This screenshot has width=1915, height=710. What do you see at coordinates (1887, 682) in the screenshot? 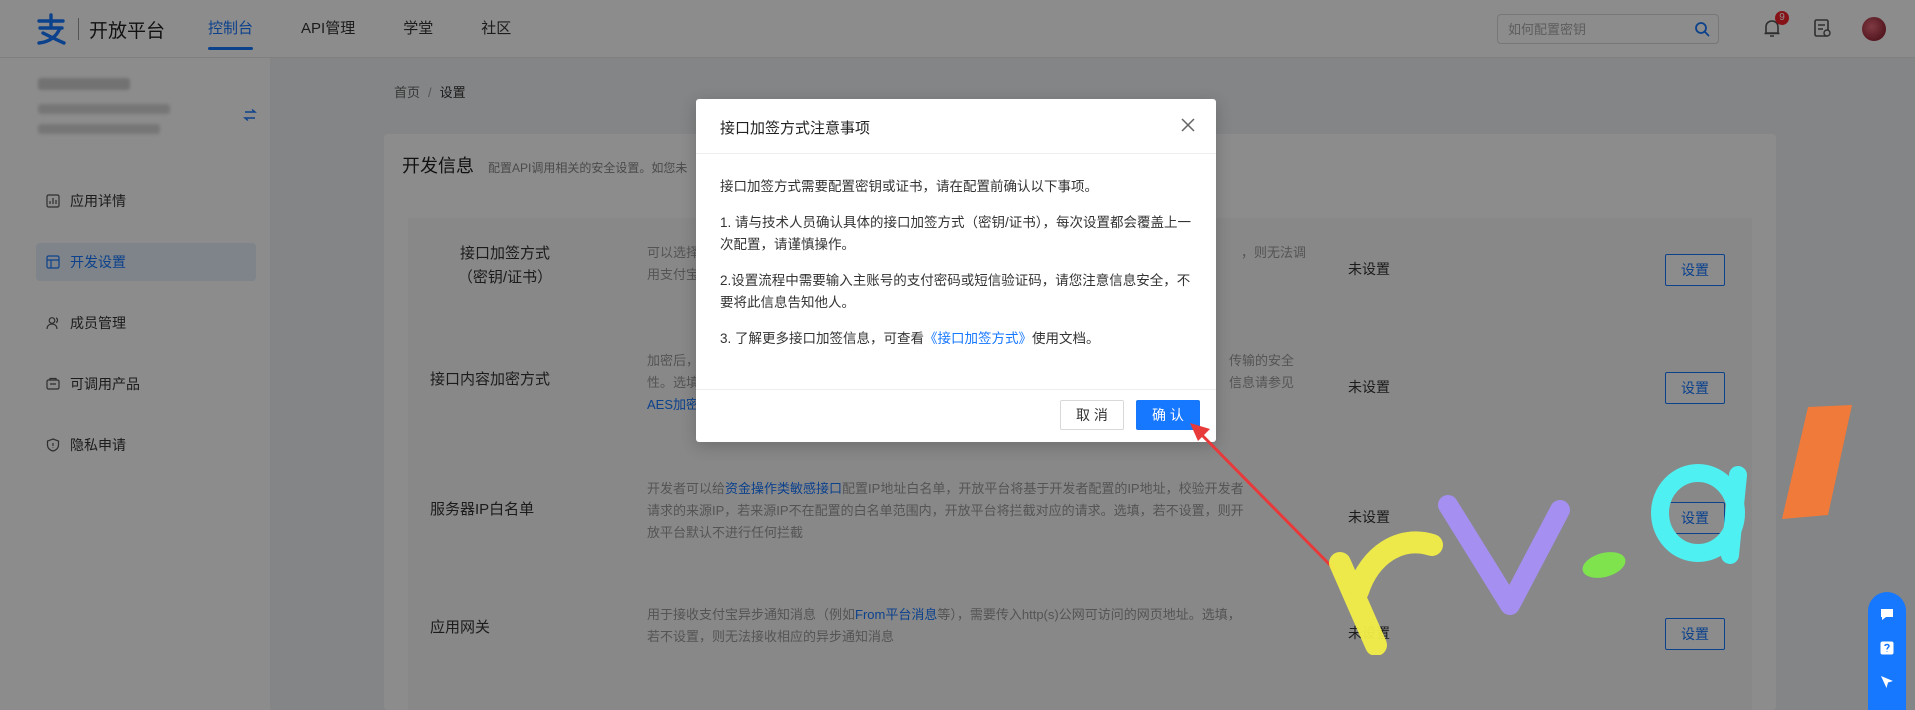
I see `pointer-icon` at bounding box center [1887, 682].